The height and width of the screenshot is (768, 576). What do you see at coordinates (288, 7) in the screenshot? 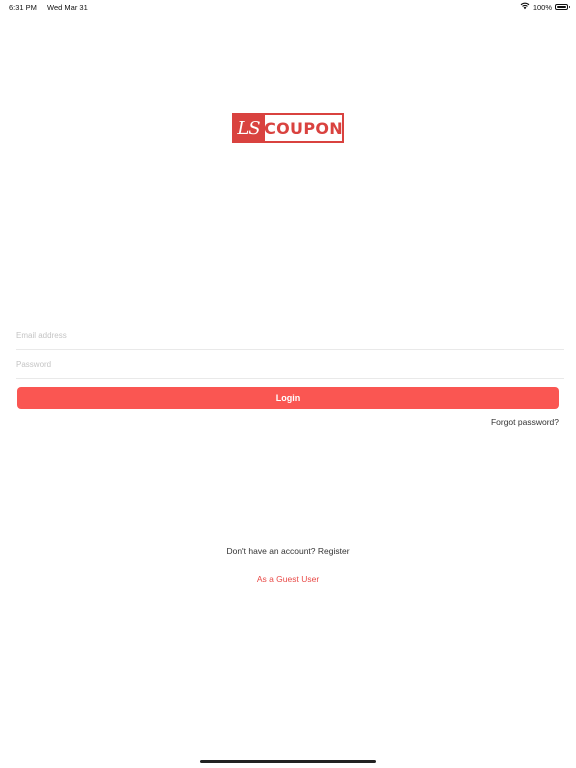
I see `status-bar: 6:31 PM Wed Mar 31 100%` at bounding box center [288, 7].